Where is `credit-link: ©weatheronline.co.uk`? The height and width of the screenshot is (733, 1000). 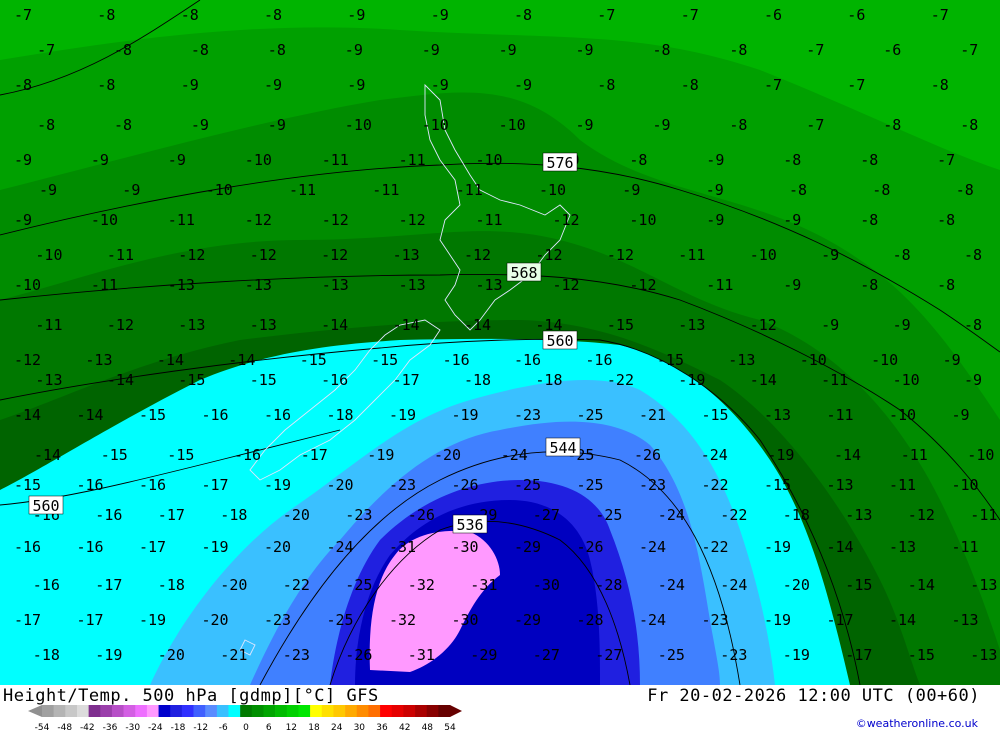
credit-link: ©weatheronline.co.uk is located at coordinates (917, 723).